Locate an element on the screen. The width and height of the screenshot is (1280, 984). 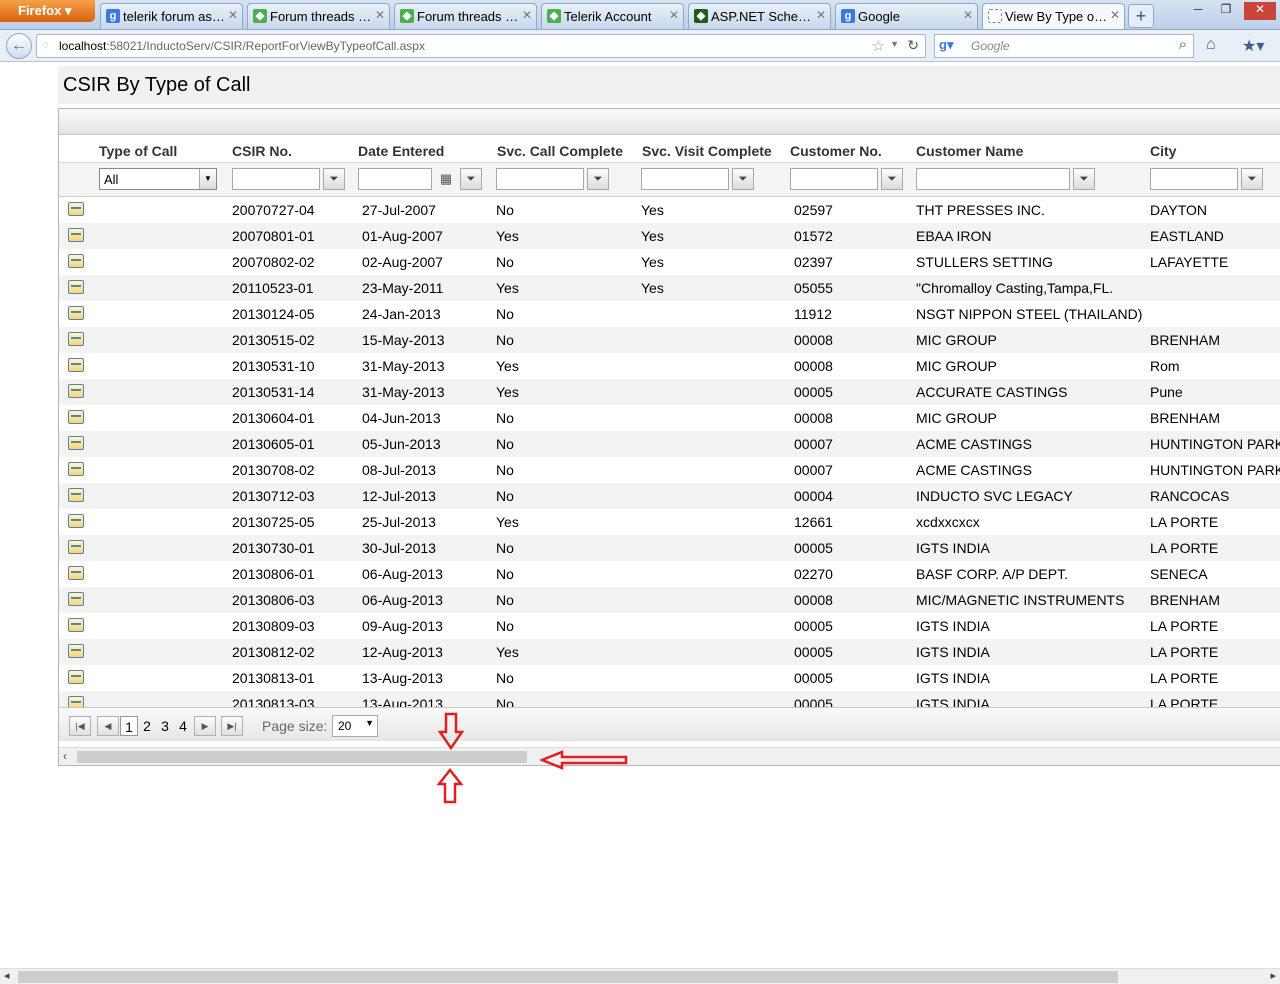
firefox-menu-button: Firefox ▾ is located at coordinates (47, 11).